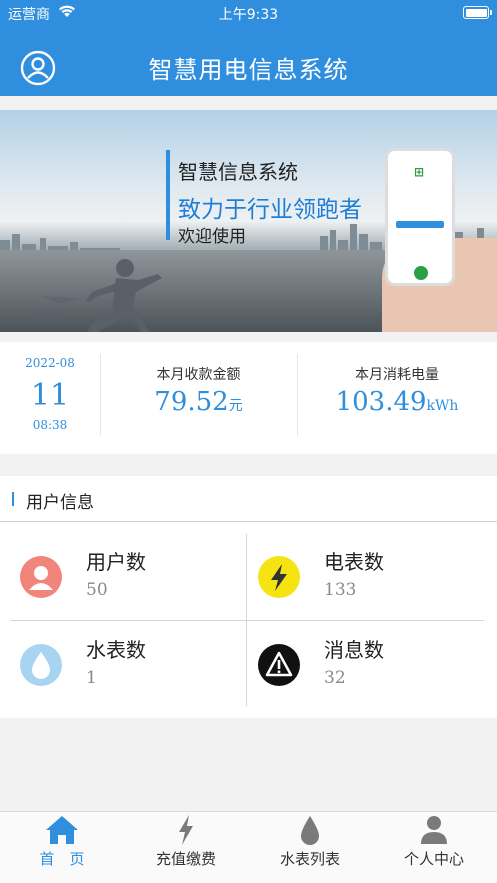 This screenshot has width=497, height=883. I want to click on person-icon, so click(434, 830).